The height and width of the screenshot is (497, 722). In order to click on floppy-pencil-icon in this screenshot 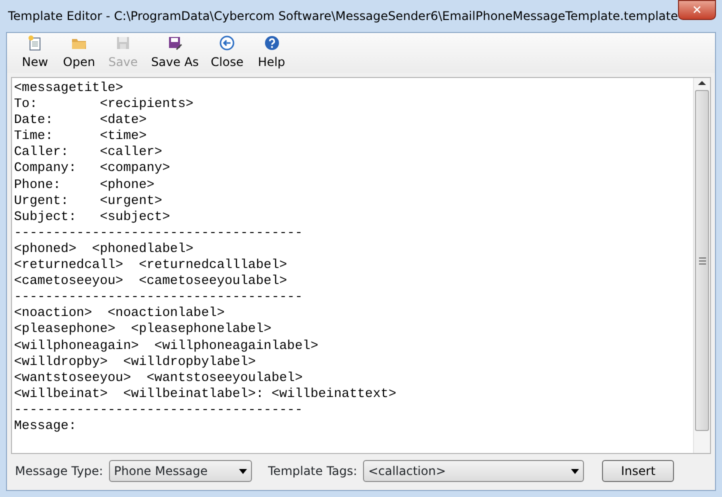, I will do `click(174, 43)`.